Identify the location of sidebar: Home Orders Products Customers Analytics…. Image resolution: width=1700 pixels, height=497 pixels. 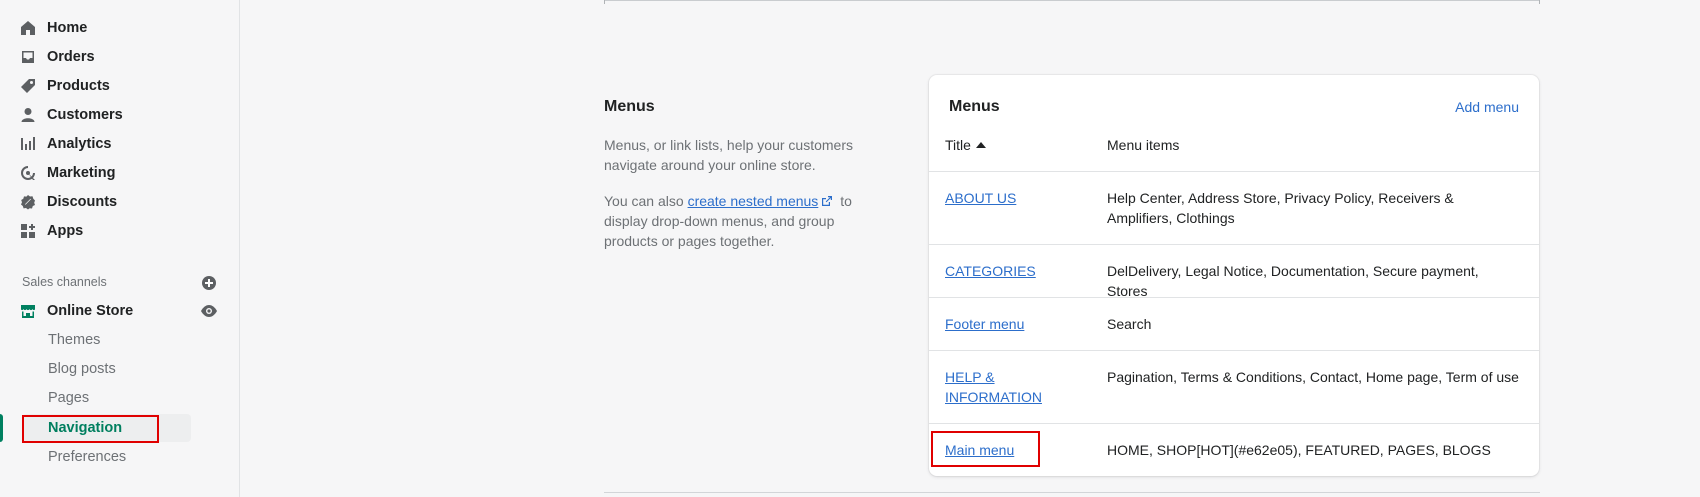
(120, 248).